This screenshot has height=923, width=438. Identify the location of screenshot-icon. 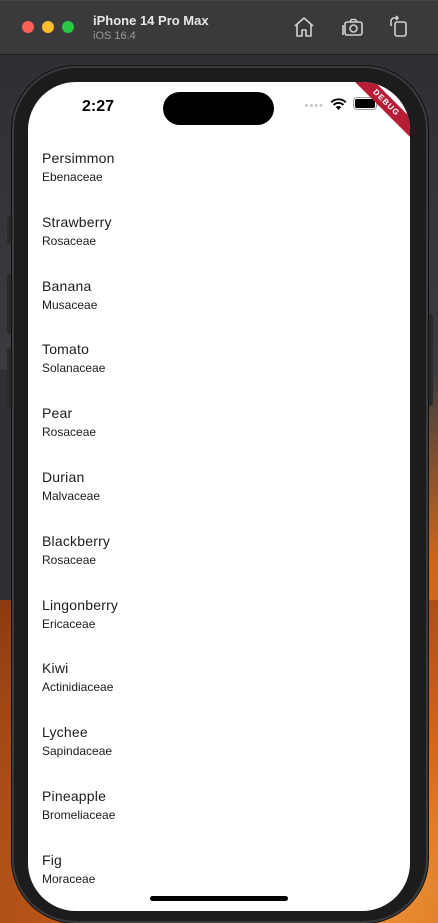
(353, 27).